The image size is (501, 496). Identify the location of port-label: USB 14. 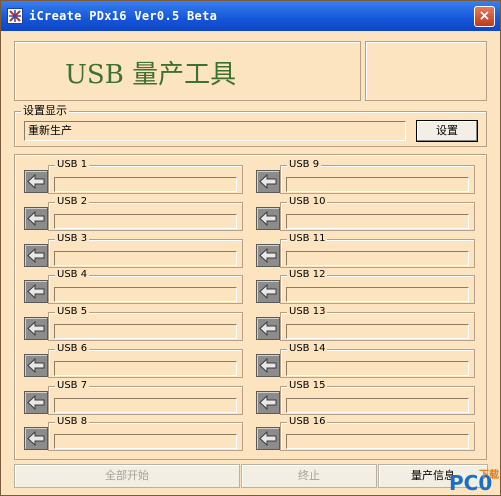
(307, 348).